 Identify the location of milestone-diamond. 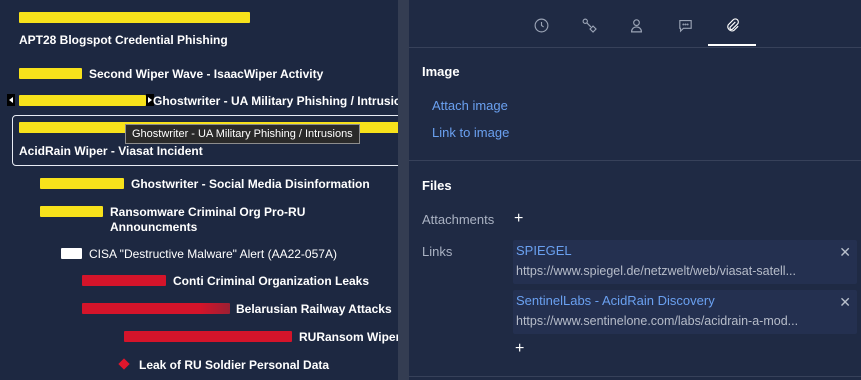
(124, 364).